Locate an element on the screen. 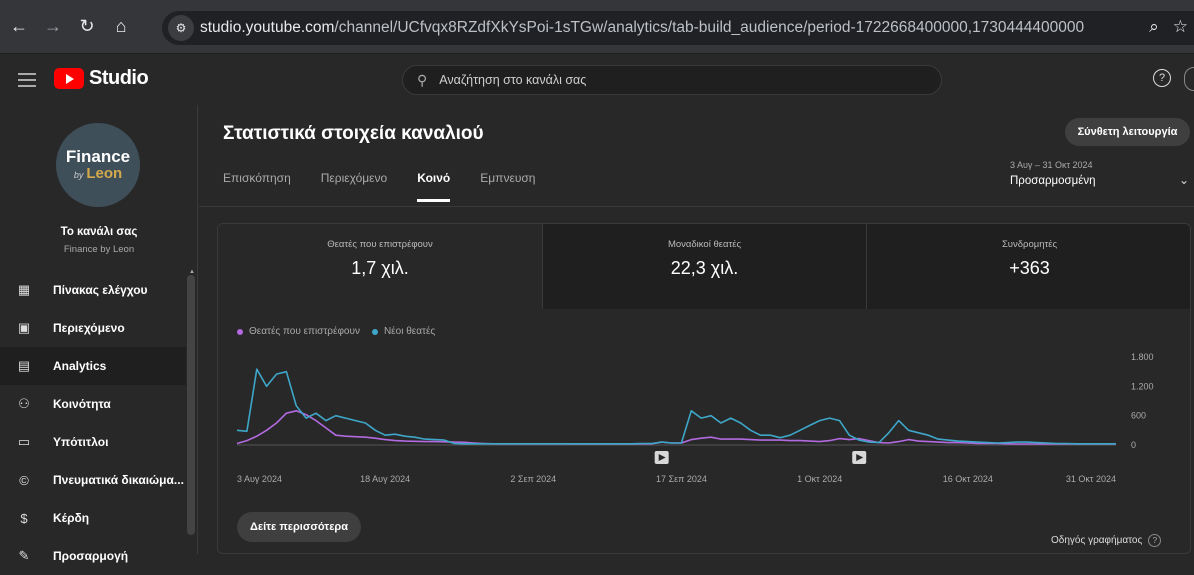 This screenshot has width=1194, height=575. tab-audience: Κοινό is located at coordinates (434, 186).